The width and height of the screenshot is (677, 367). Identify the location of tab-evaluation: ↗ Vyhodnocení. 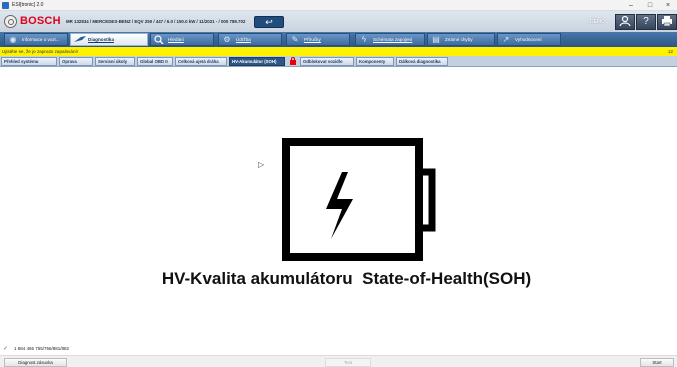
(529, 39).